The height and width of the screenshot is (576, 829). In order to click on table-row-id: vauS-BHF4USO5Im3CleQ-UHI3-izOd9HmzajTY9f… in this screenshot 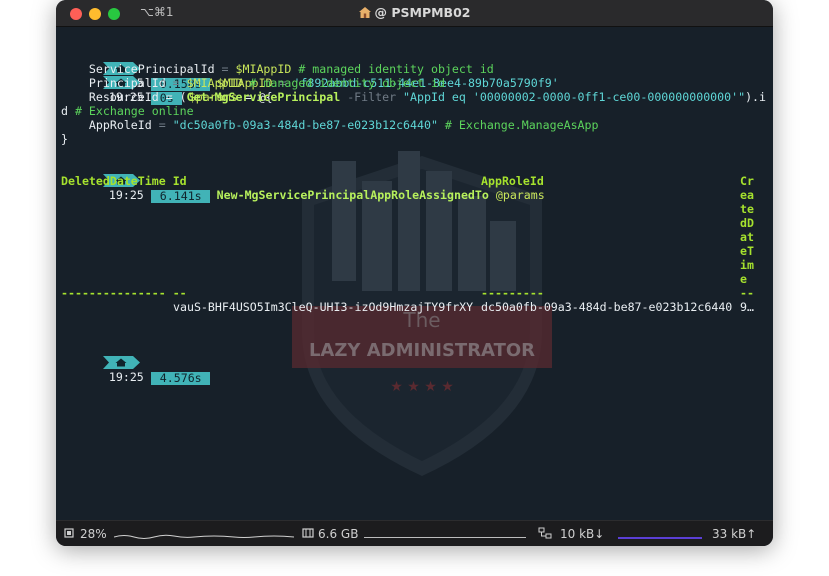, I will do `click(323, 307)`.